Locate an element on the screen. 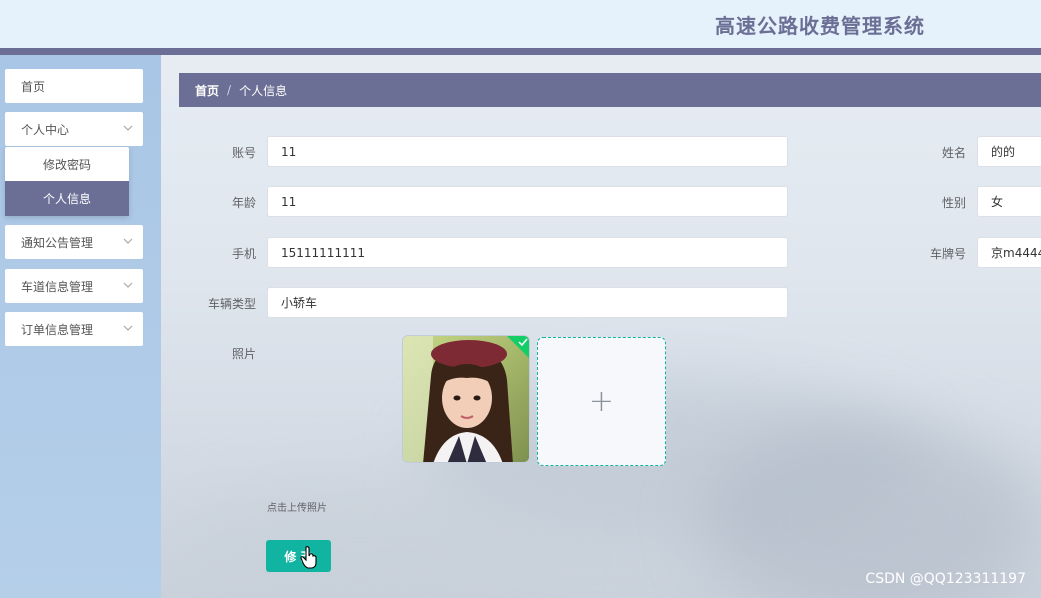 The width and height of the screenshot is (1041, 598). phone-label: 手机 is located at coordinates (243, 254).